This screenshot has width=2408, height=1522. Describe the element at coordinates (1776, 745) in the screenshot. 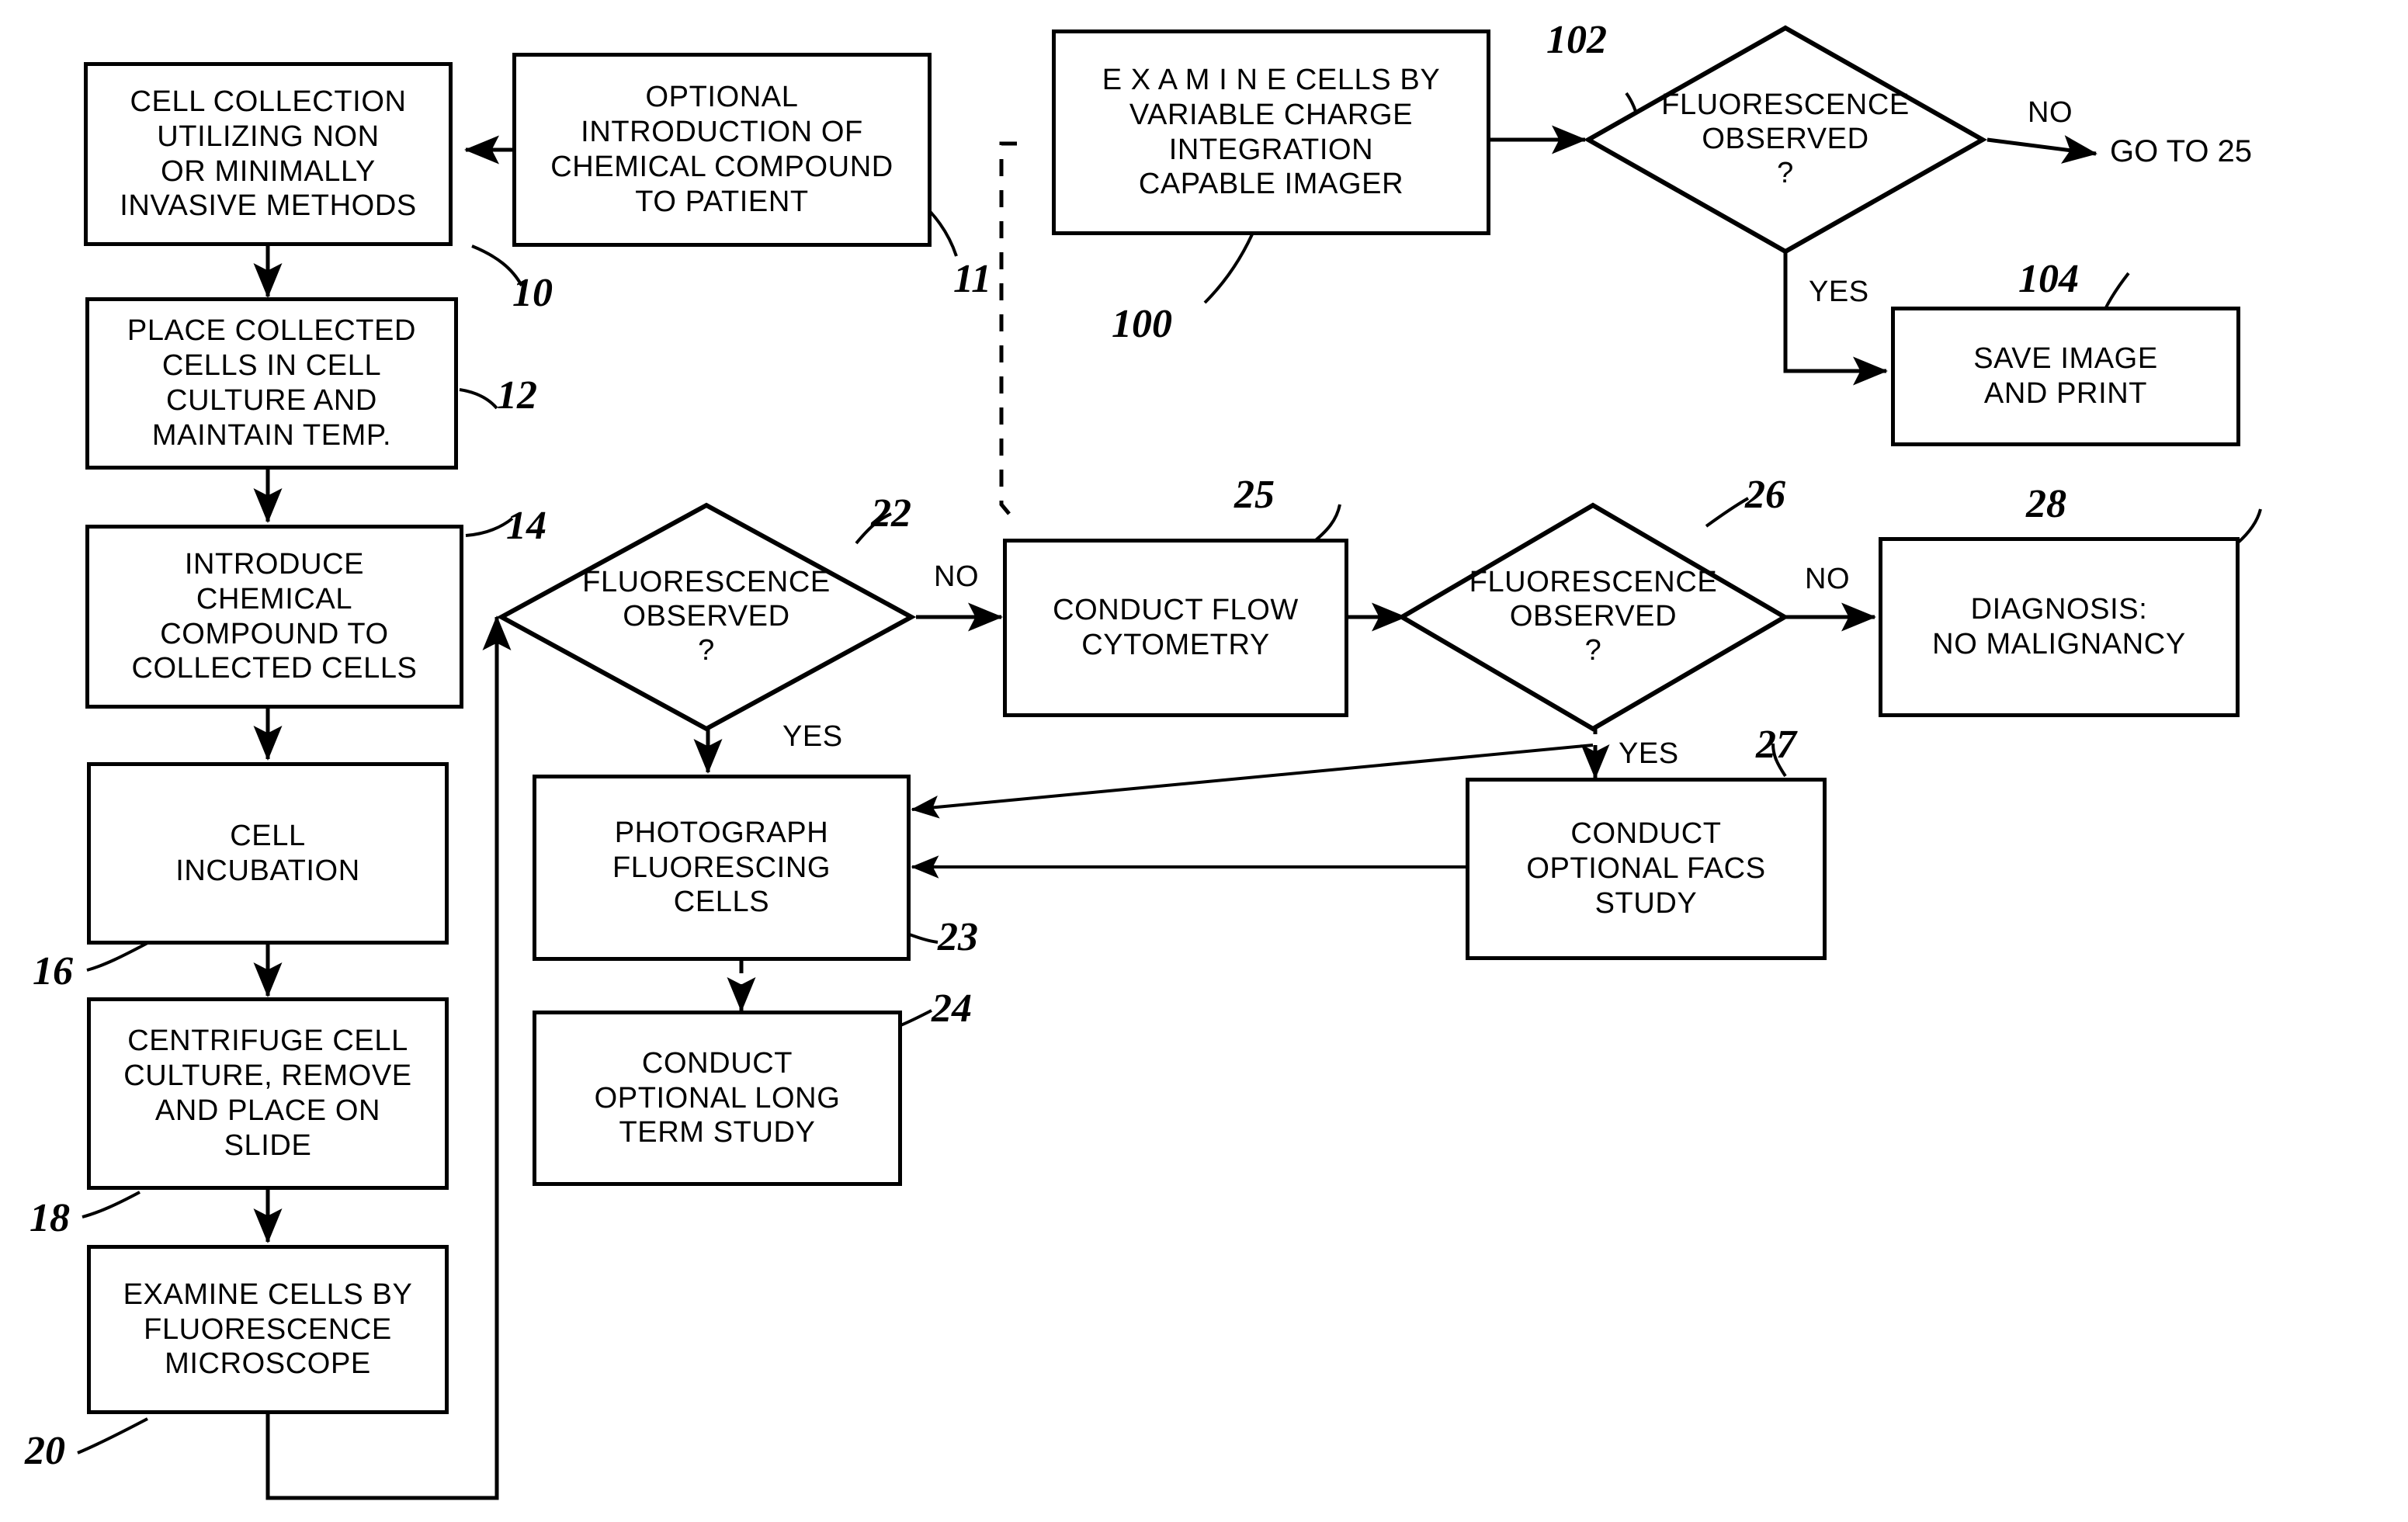

I see `ref-numeral-27: 27` at that location.